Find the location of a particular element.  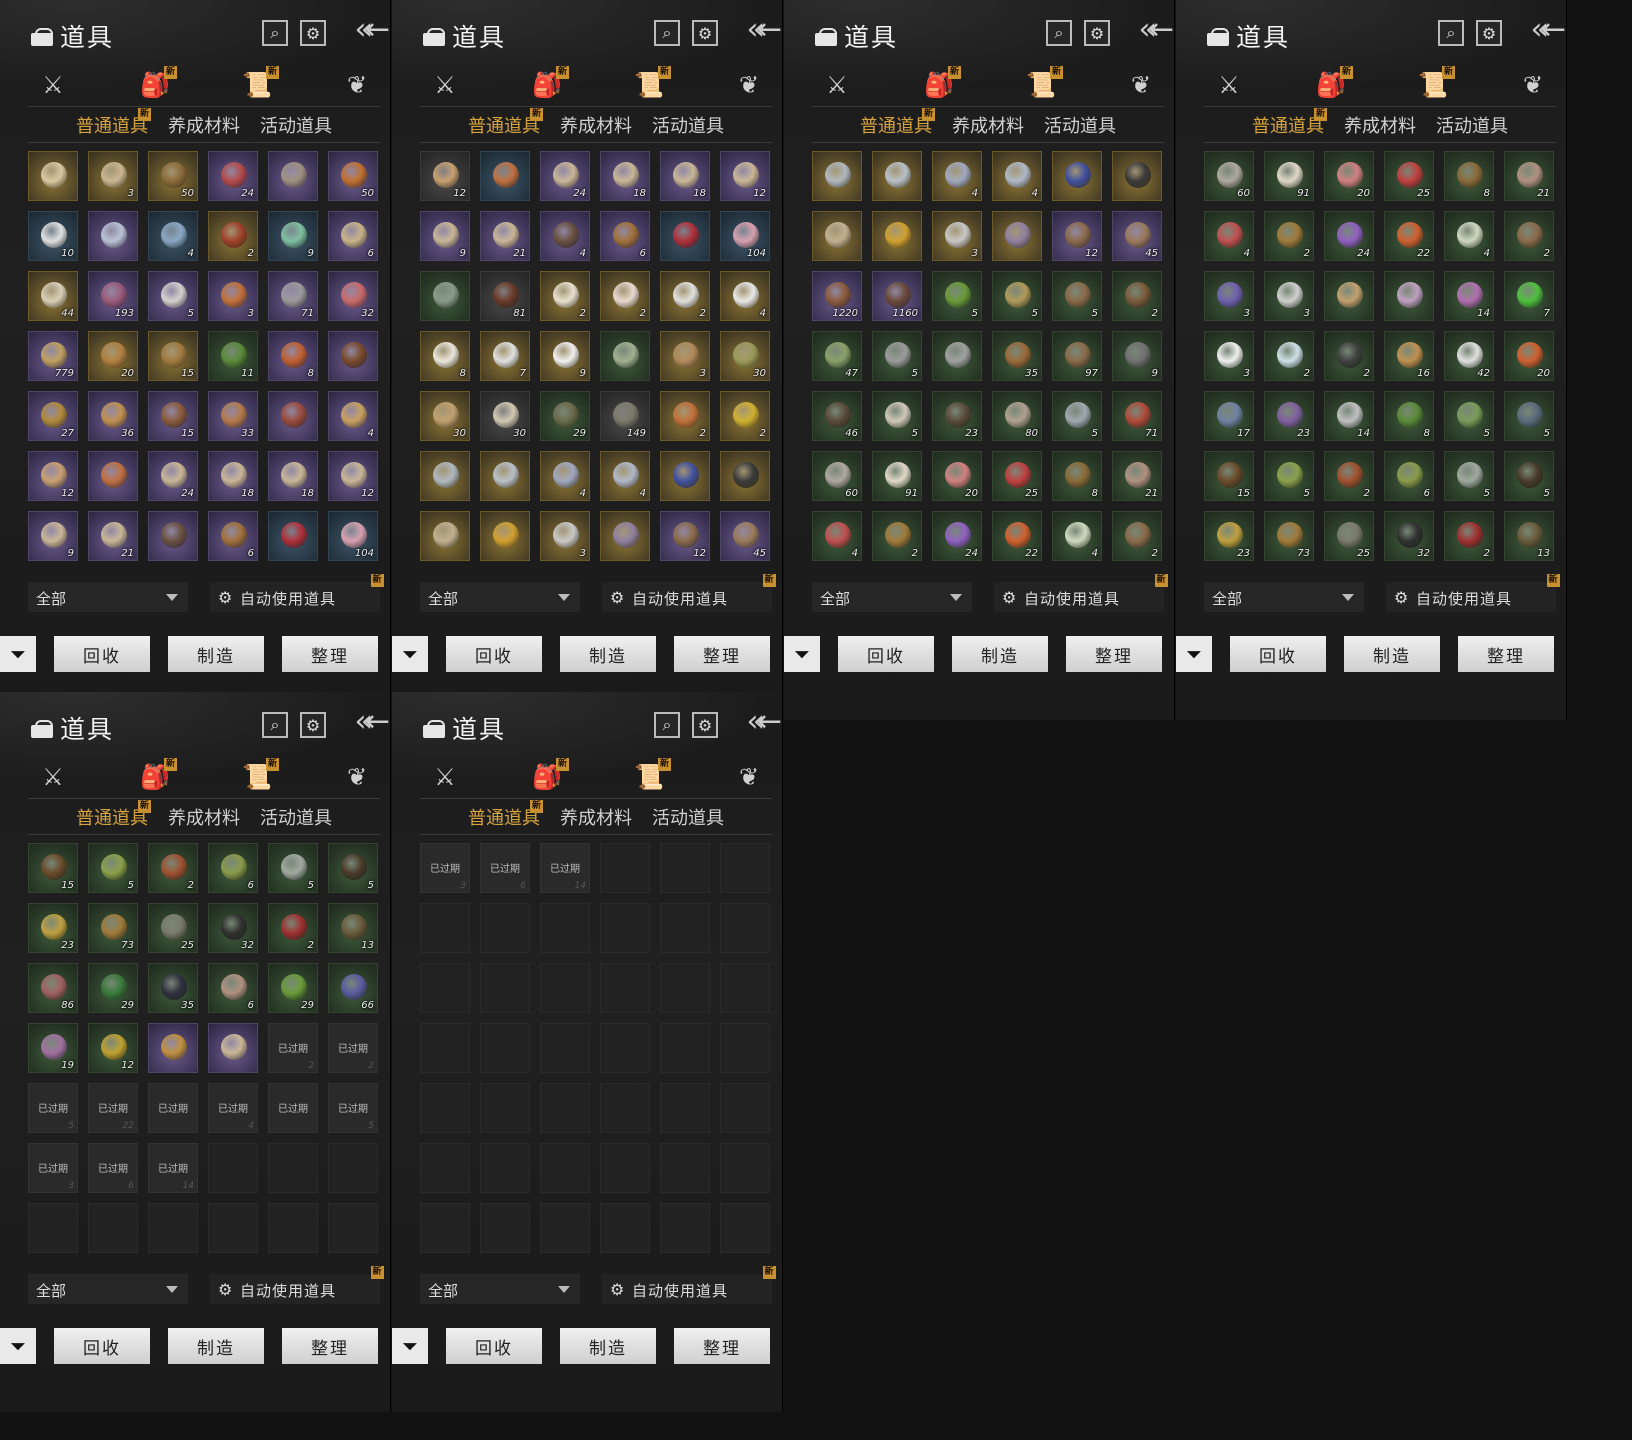

item-slot: 80 is located at coordinates (1017, 416).